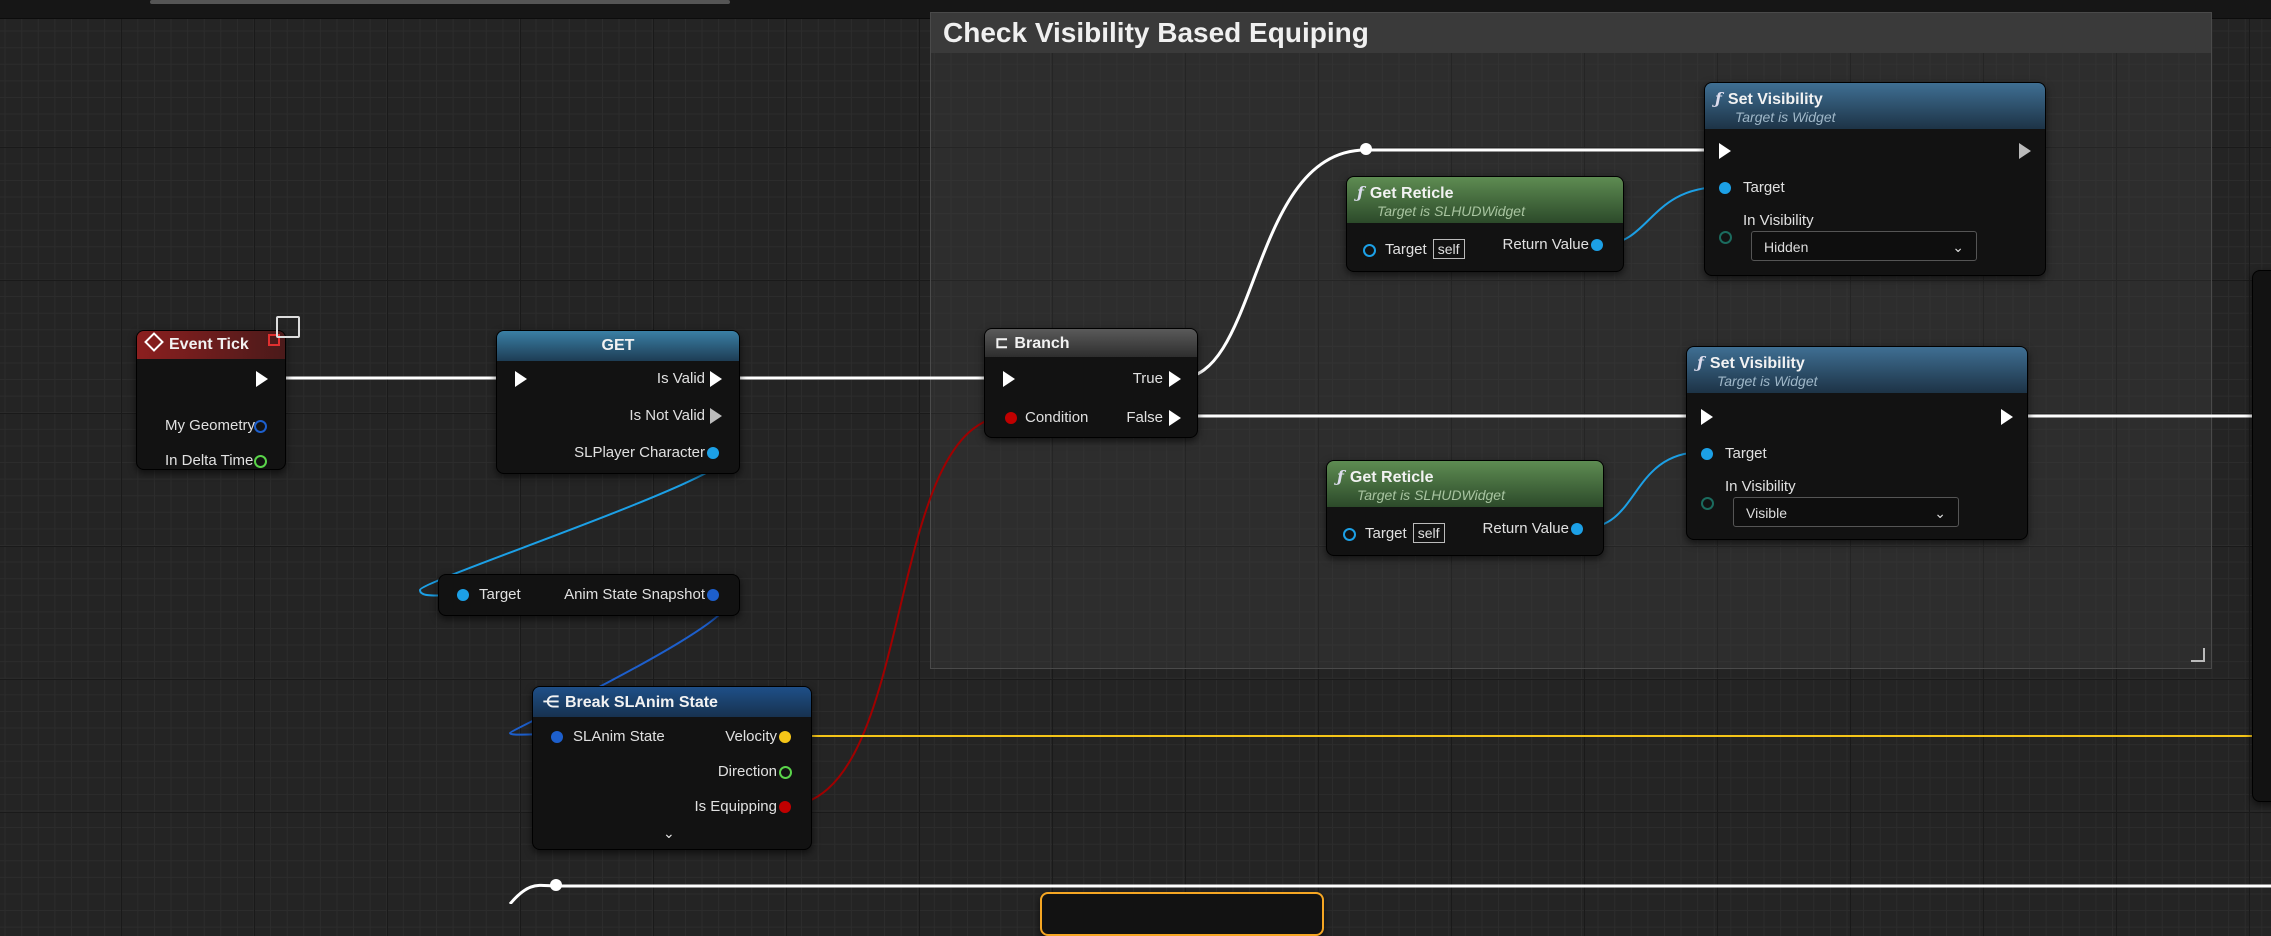 This screenshot has height=936, width=2271. I want to click on player-object-pin, so click(713, 453).